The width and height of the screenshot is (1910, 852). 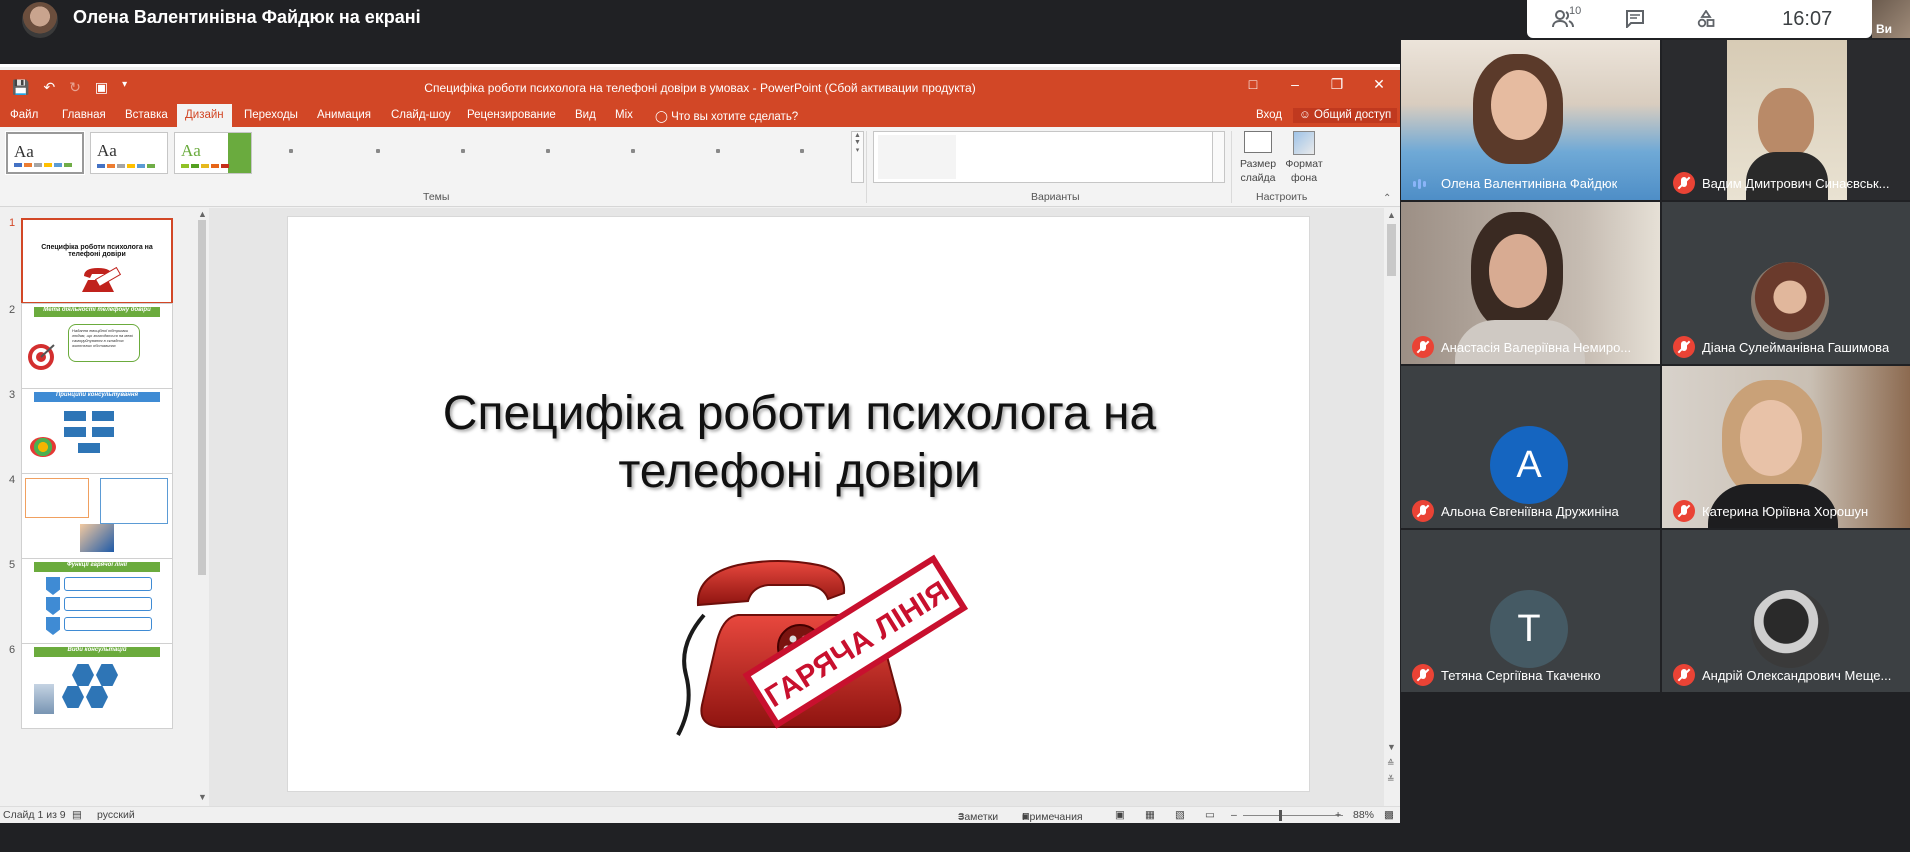 What do you see at coordinates (1379, 84) in the screenshot?
I see `close-icon: ✕` at bounding box center [1379, 84].